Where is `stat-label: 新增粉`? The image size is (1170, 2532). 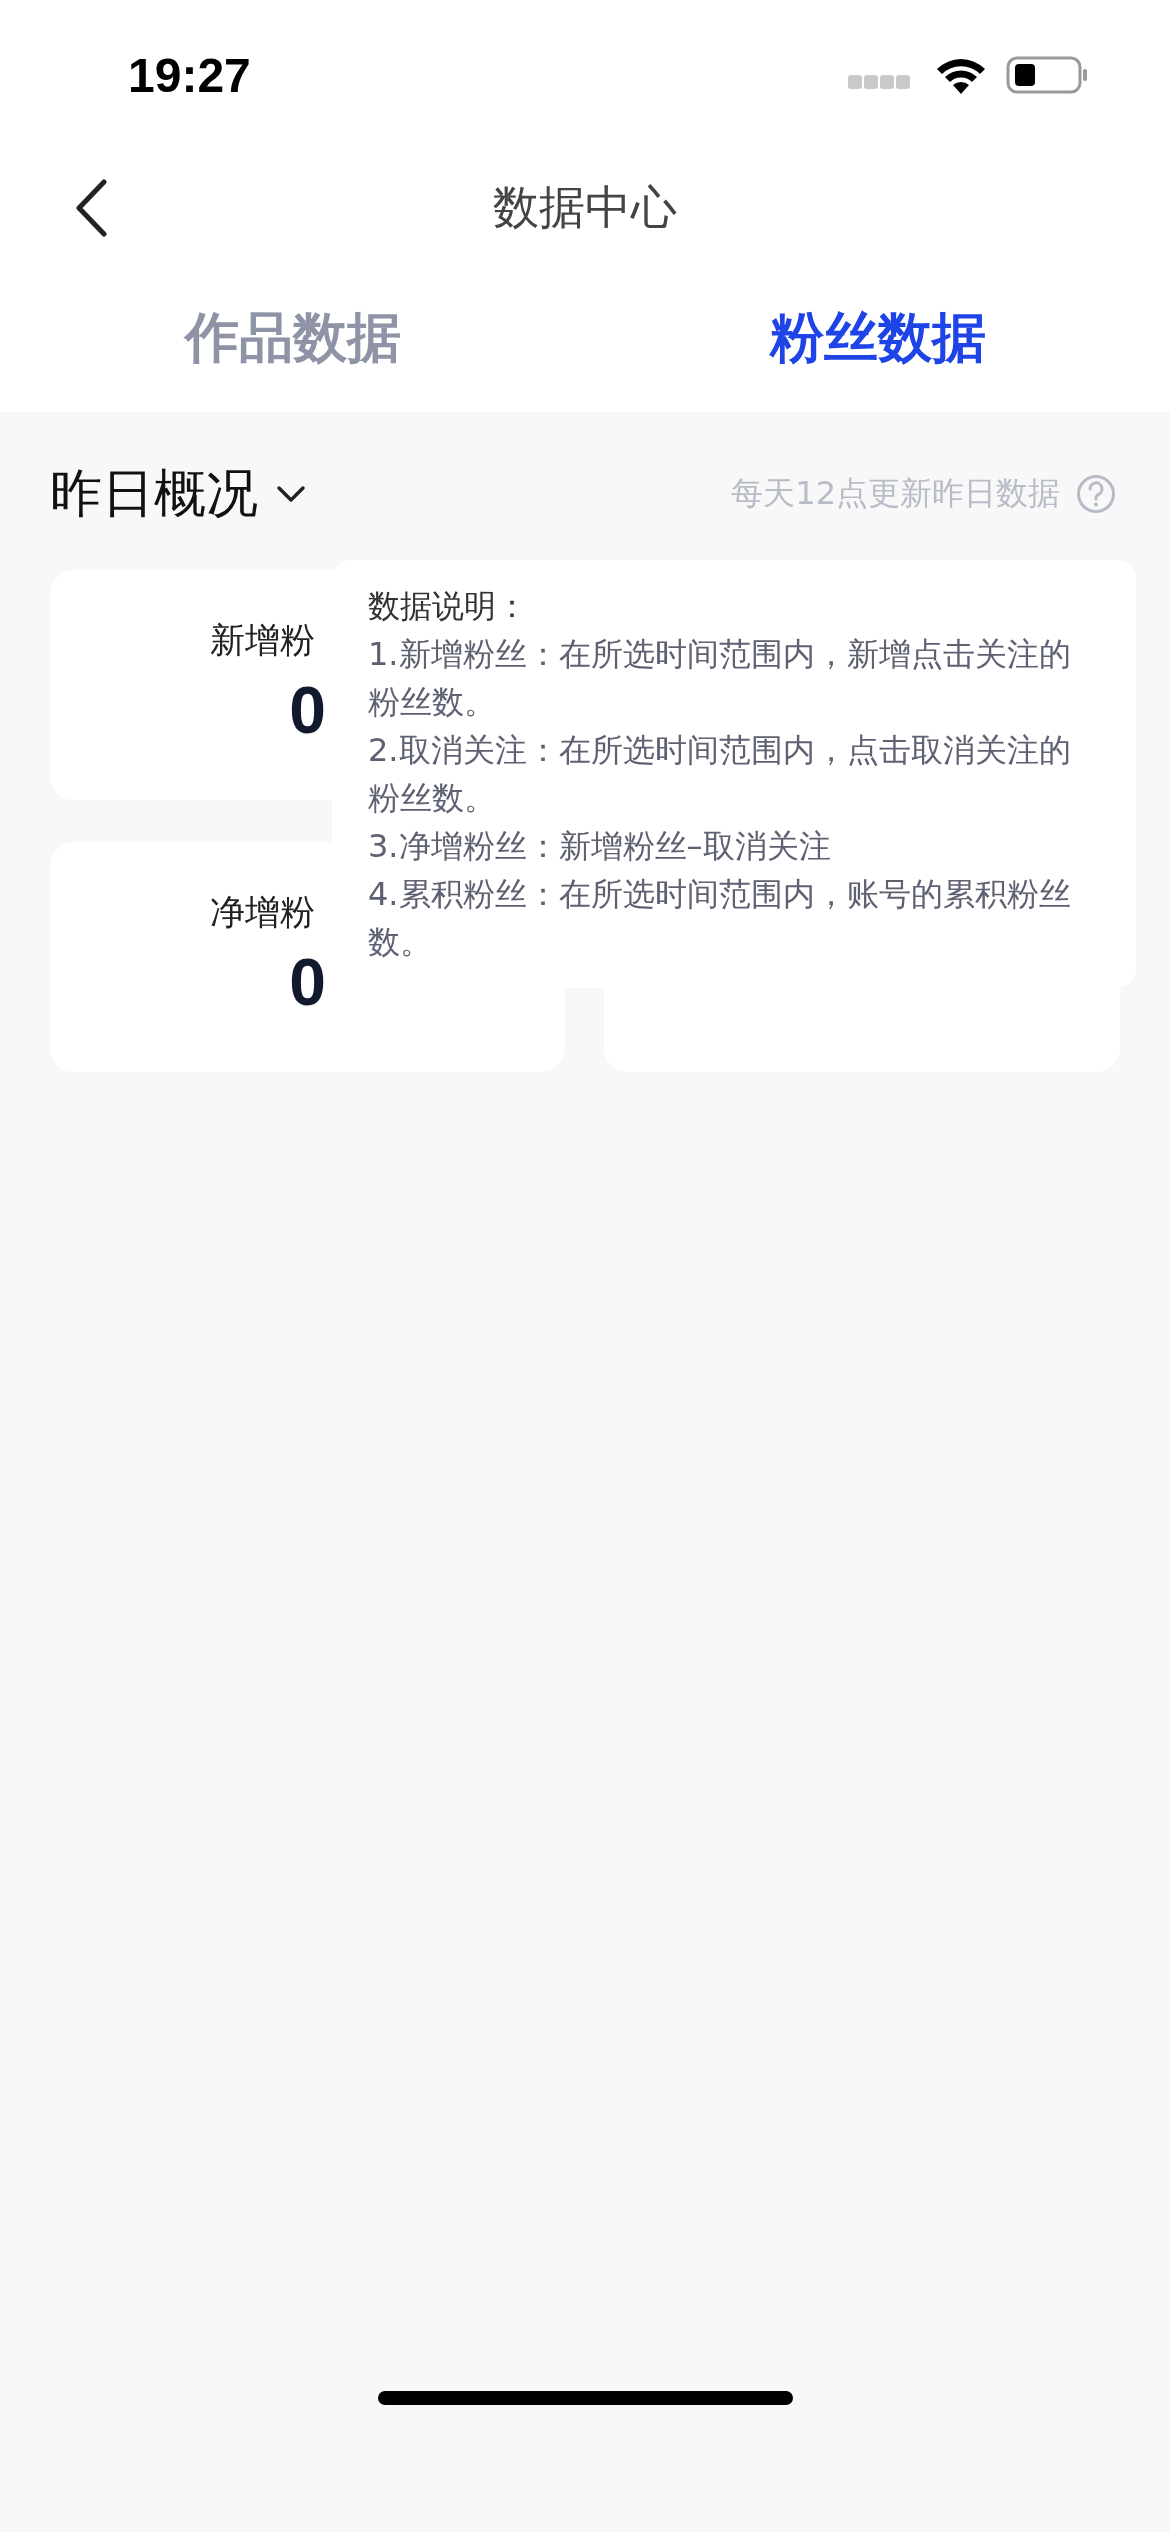
stat-label: 新增粉 is located at coordinates (262, 640).